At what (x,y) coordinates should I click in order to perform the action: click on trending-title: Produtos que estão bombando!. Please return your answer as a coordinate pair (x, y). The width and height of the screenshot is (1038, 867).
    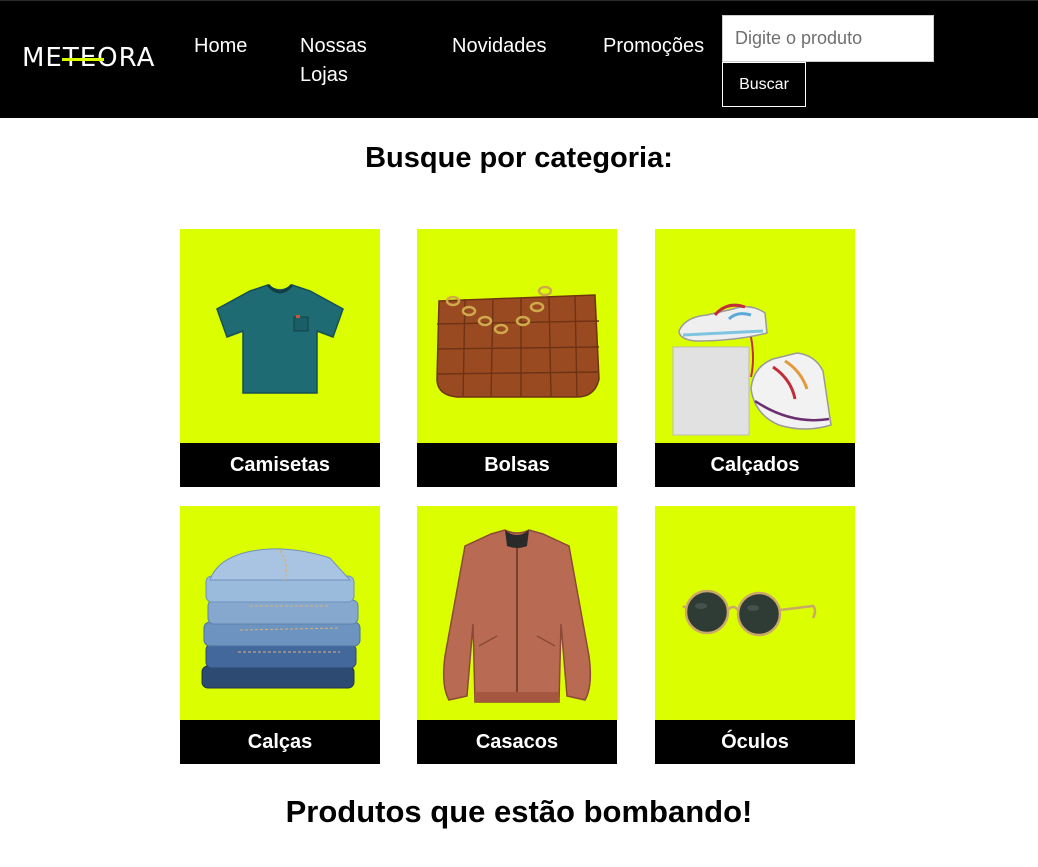
    Looking at the image, I should click on (519, 811).